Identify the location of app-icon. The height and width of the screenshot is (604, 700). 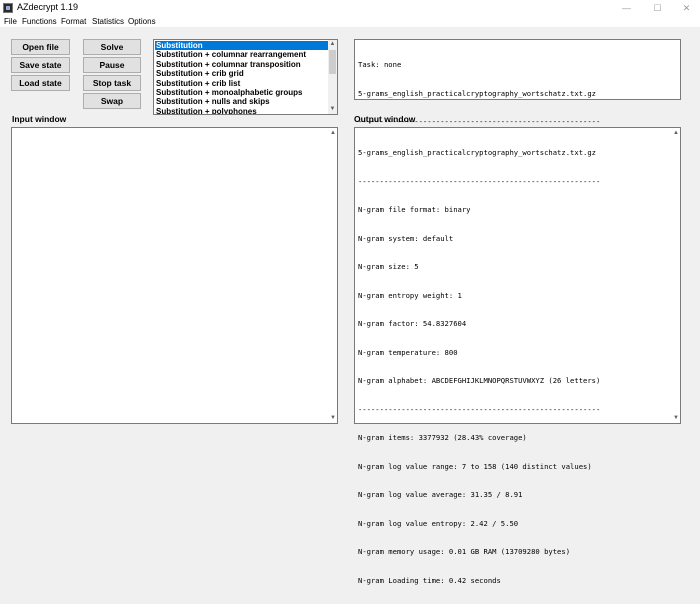
(8, 8).